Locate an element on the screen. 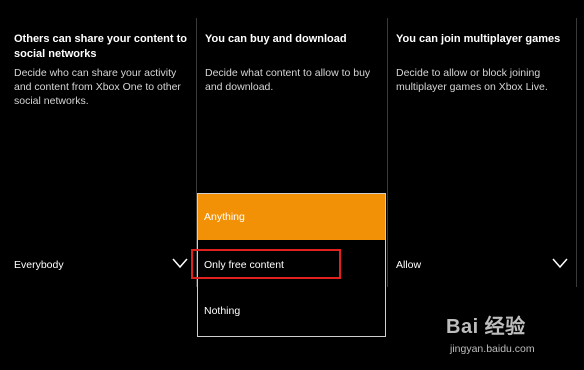 Image resolution: width=584 pixels, height=370 pixels. watermark-url: jingyan.baidu.com is located at coordinates (492, 349).